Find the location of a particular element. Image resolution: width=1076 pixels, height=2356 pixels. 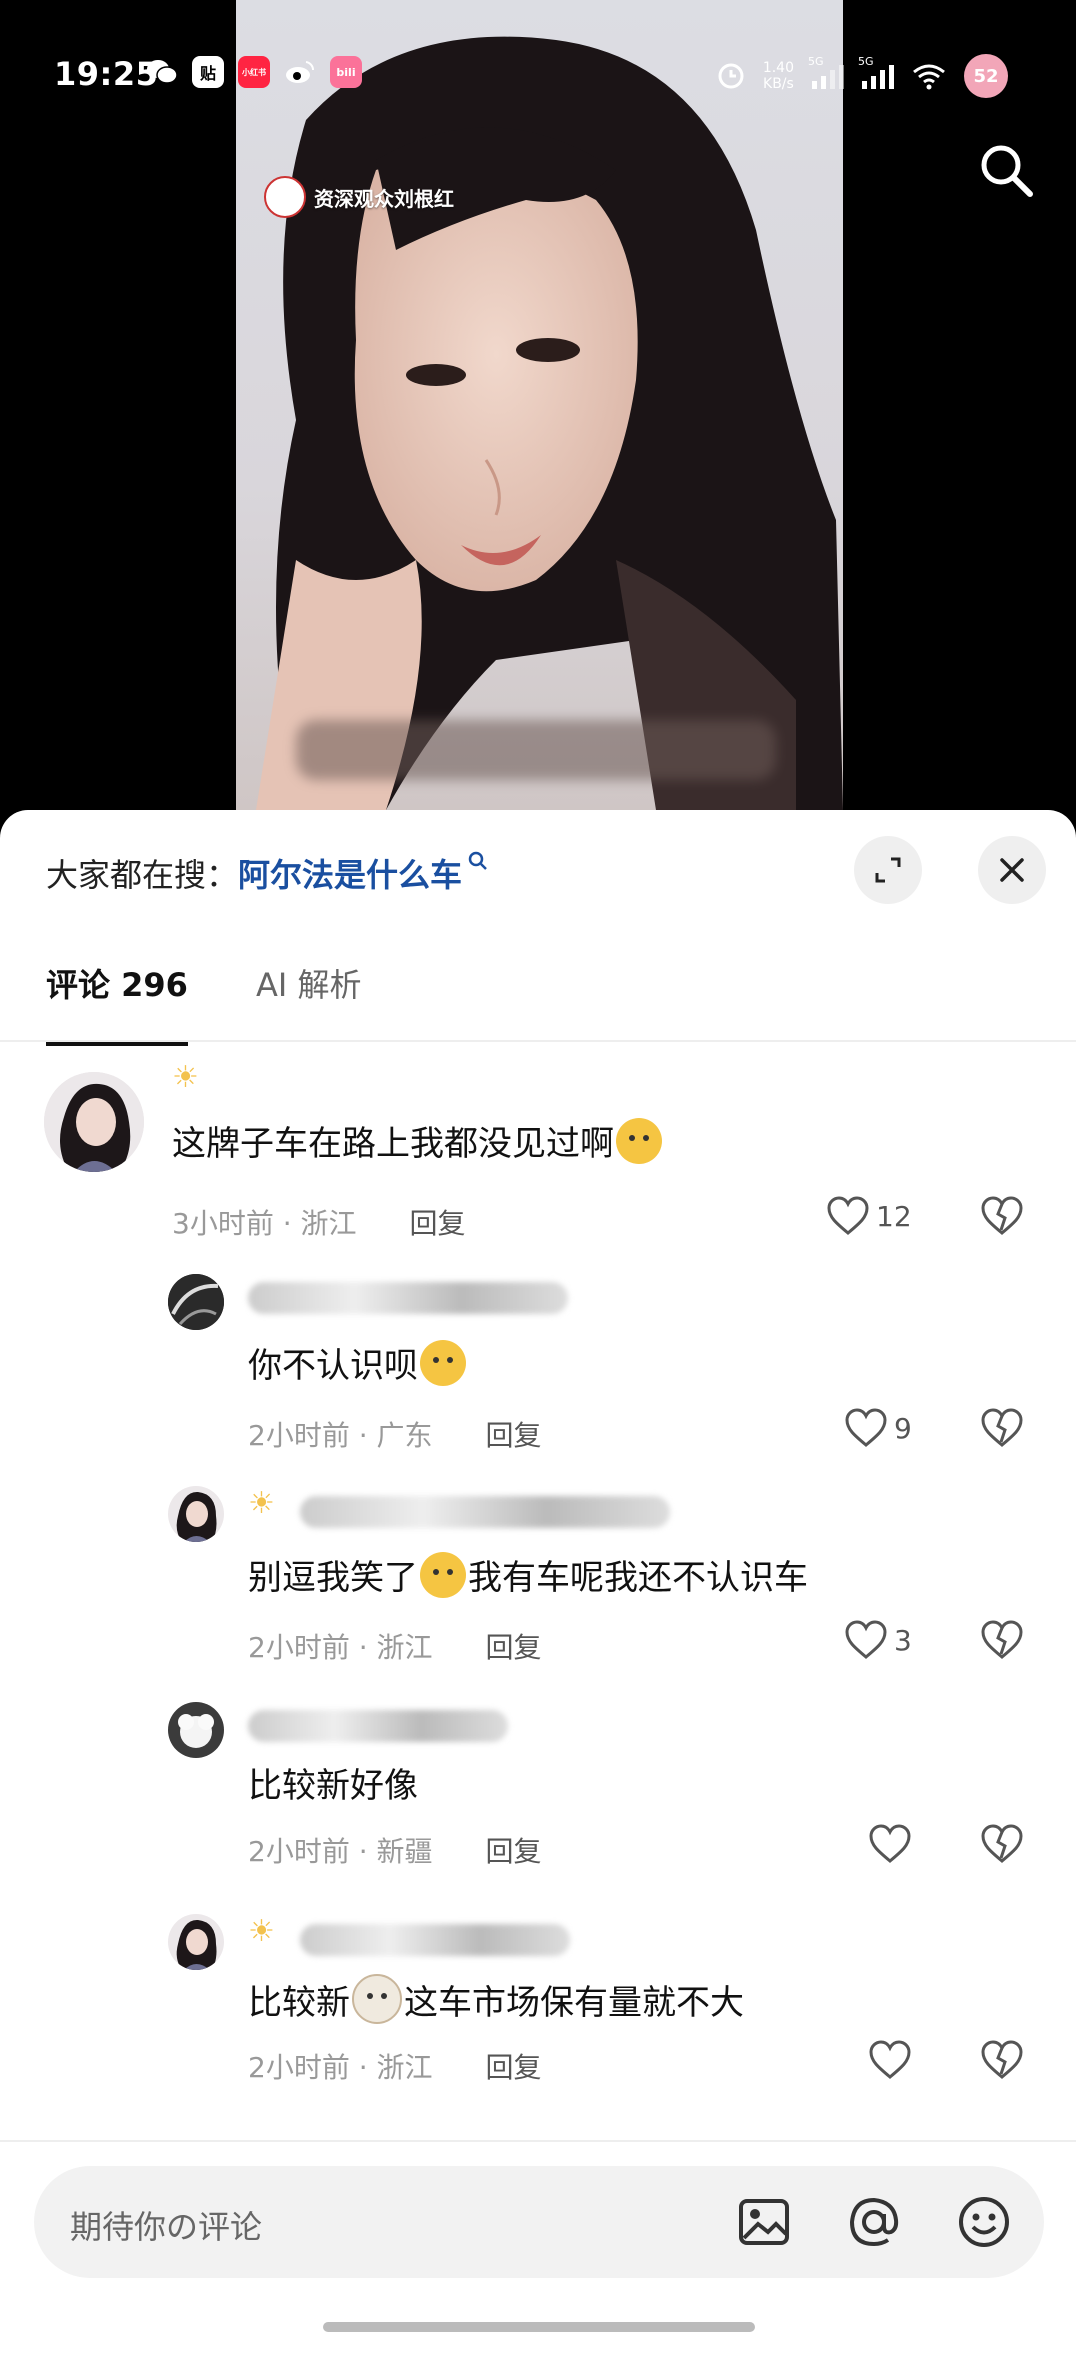

emoji-icon is located at coordinates (984, 2222).